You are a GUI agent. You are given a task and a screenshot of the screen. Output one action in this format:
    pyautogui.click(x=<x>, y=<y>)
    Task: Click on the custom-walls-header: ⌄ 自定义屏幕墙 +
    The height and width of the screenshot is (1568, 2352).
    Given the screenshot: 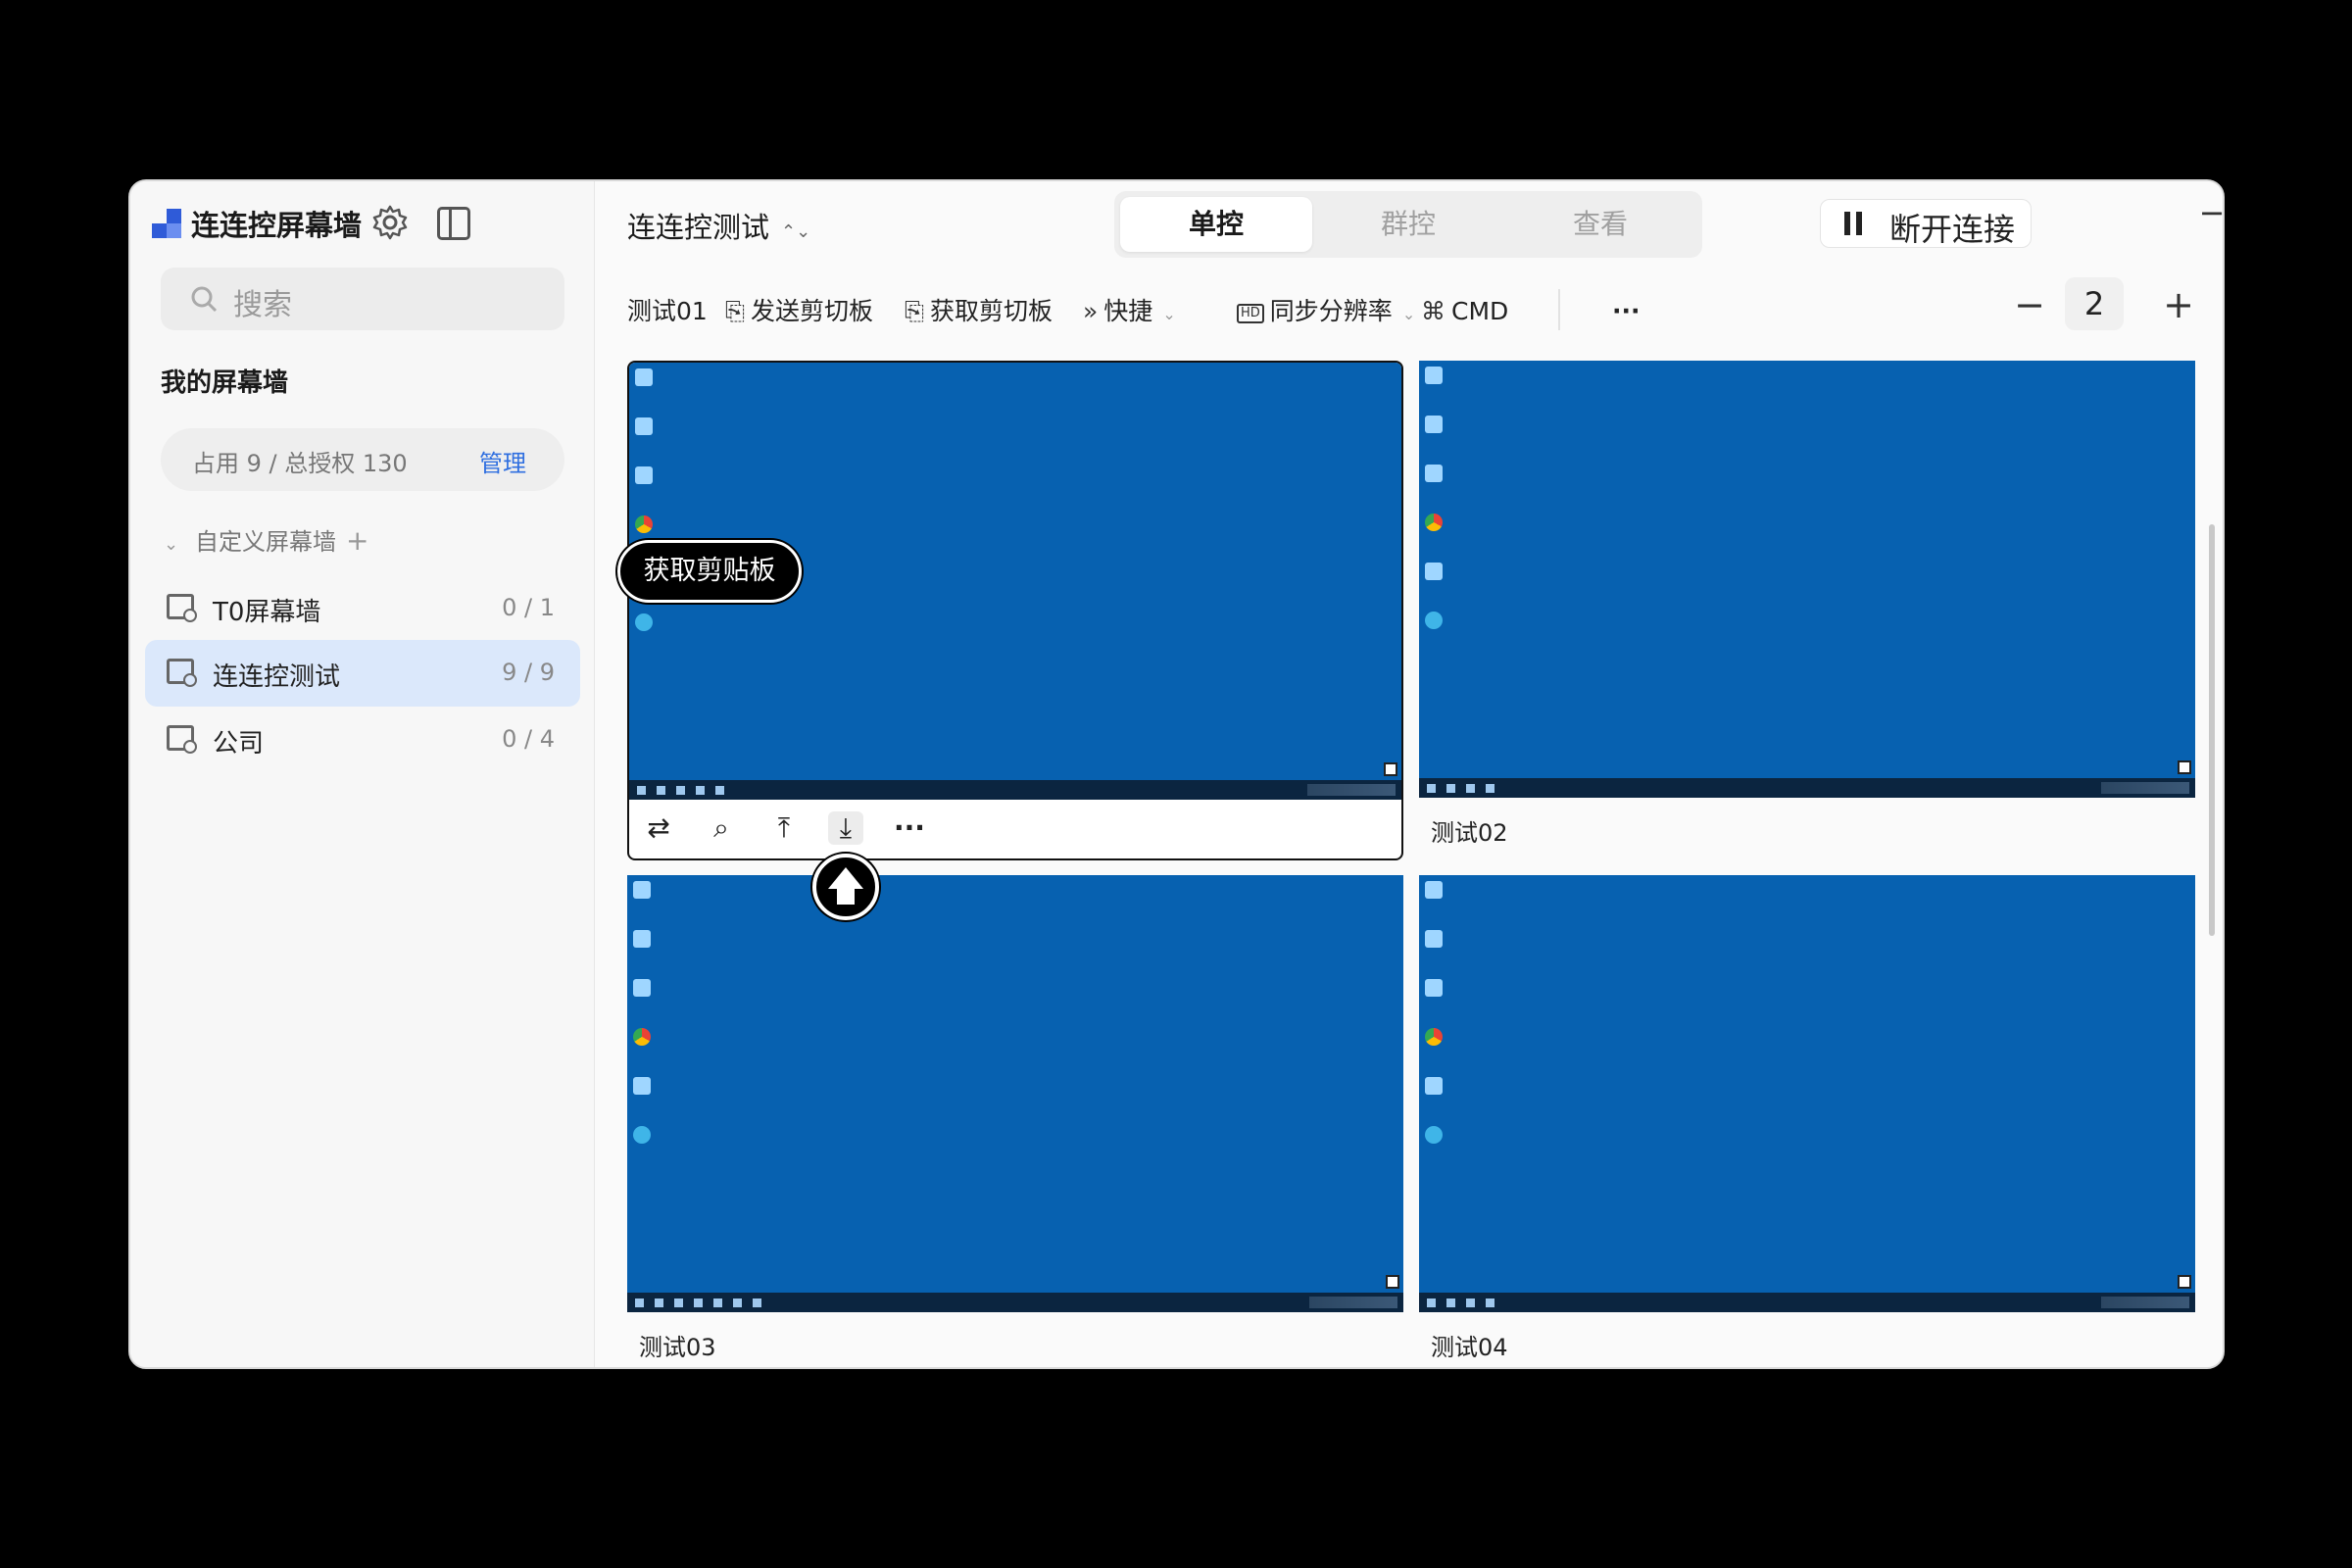 What is the action you would take?
    pyautogui.click(x=266, y=539)
    